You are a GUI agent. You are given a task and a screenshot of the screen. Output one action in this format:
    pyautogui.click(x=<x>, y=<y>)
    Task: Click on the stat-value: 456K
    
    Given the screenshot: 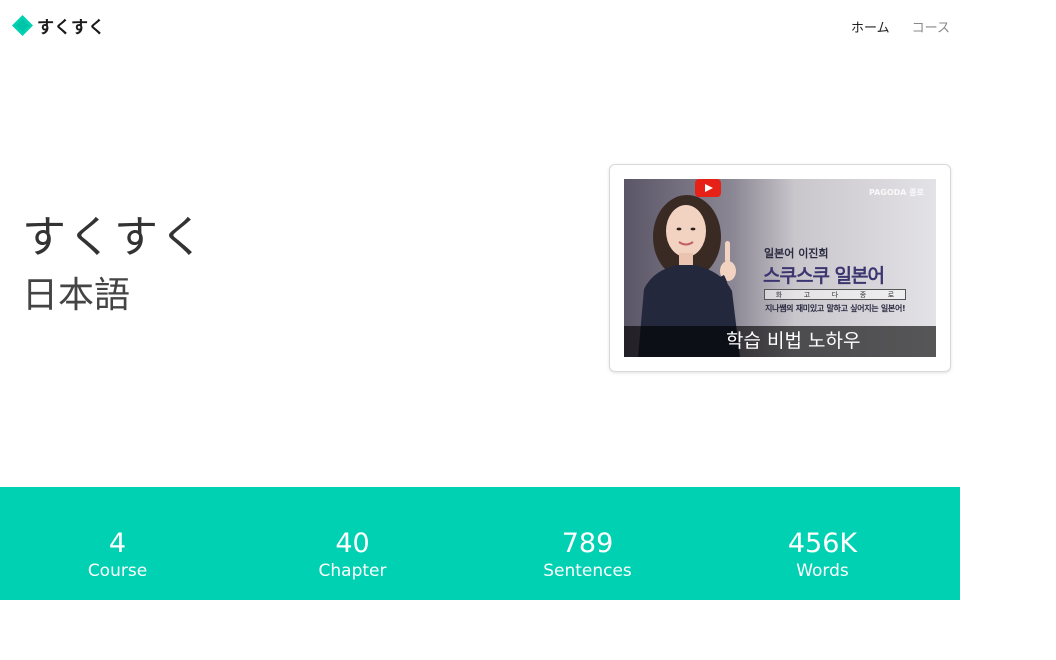 What is the action you would take?
    pyautogui.click(x=822, y=543)
    